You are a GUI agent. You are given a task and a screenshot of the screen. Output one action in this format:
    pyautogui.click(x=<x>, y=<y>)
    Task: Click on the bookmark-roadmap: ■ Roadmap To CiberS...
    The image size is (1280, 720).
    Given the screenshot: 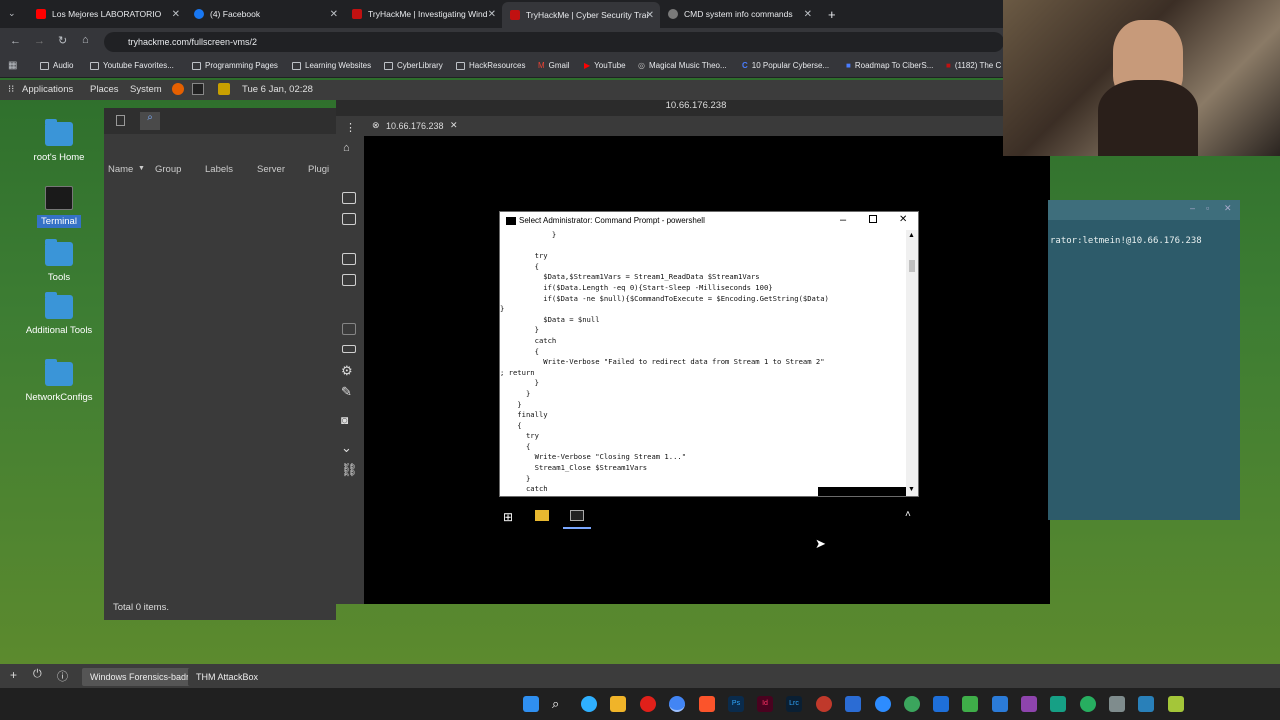 What is the action you would take?
    pyautogui.click(x=889, y=65)
    